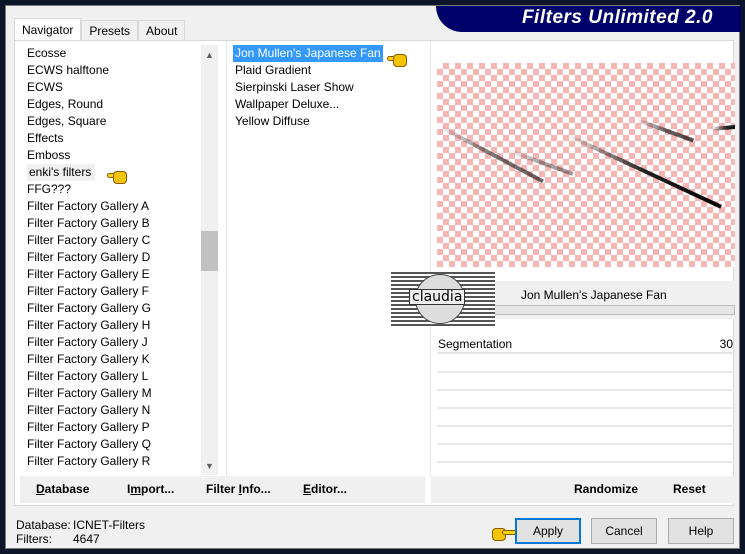 The height and width of the screenshot is (554, 745). I want to click on category-item: Effects, so click(88, 138).